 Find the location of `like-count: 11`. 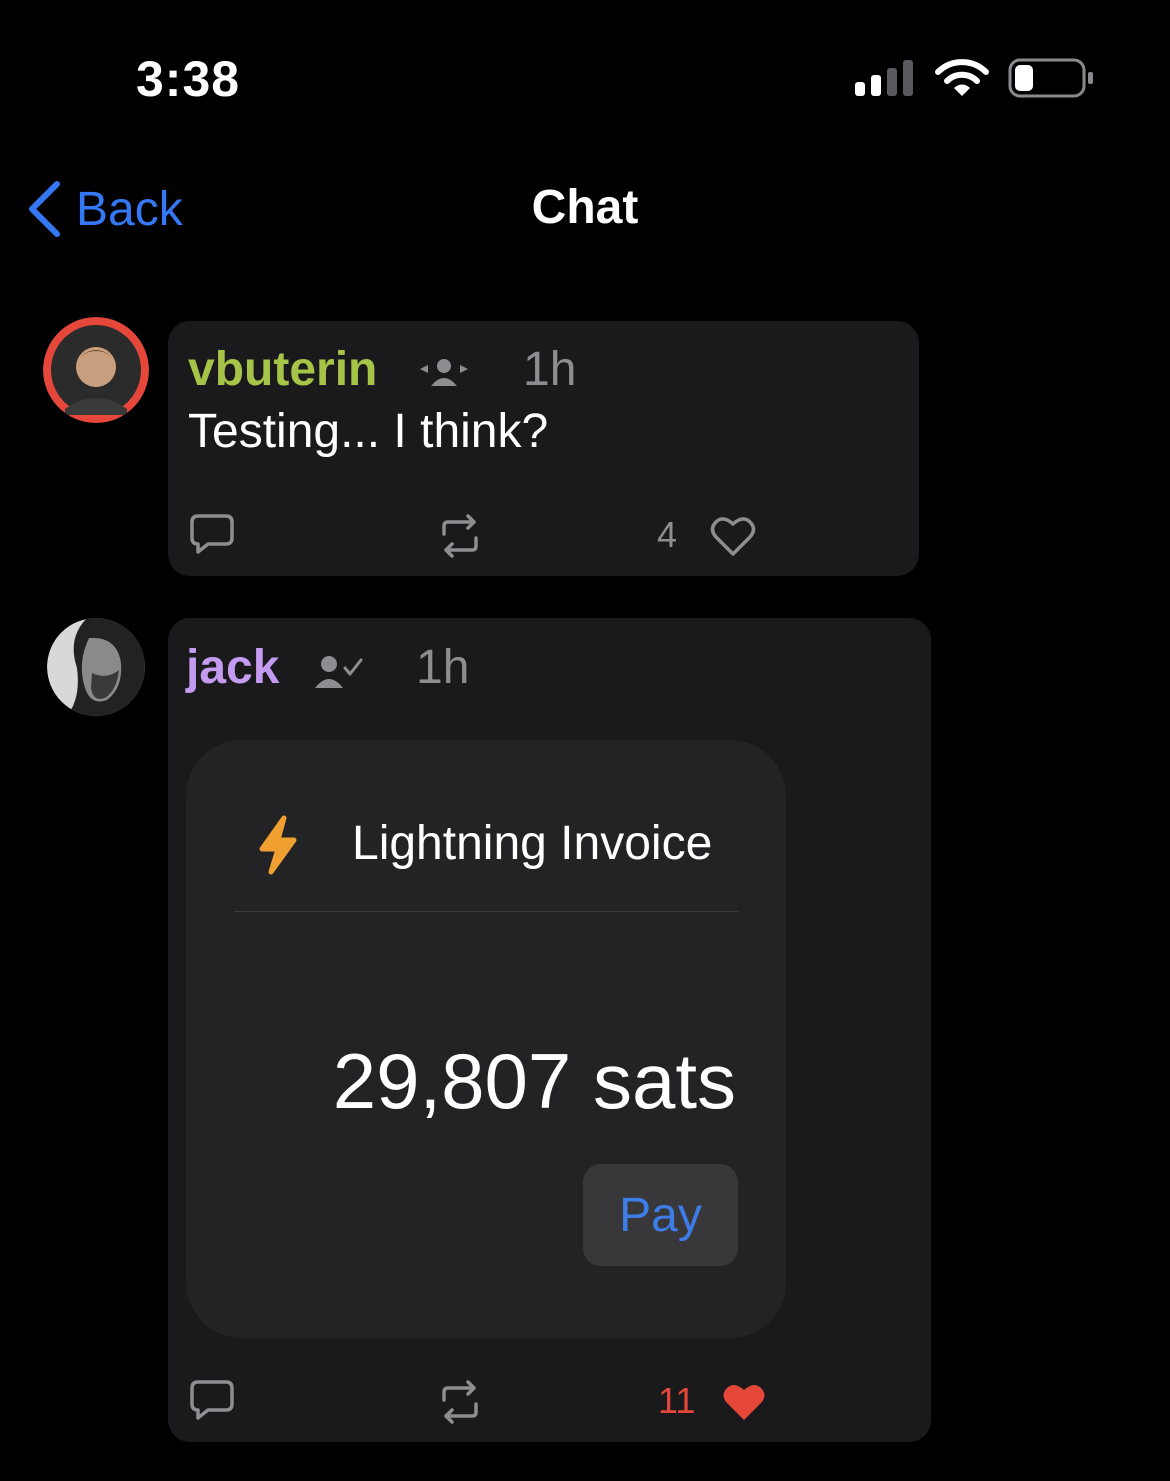

like-count: 11 is located at coordinates (677, 1400).